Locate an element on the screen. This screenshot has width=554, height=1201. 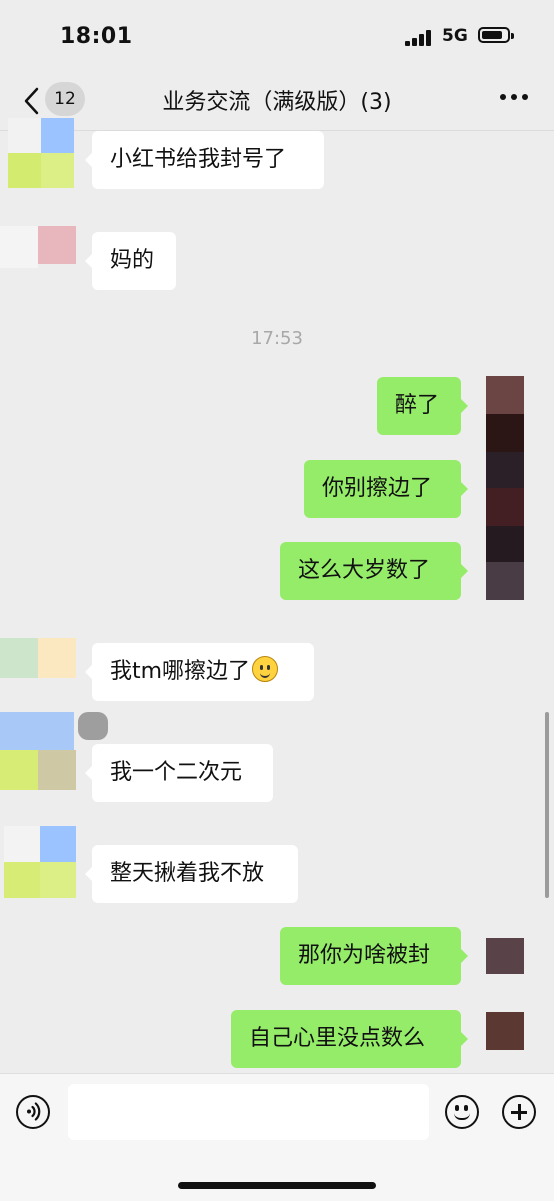
message-bubble: 那你为啥被封 is located at coordinates (374, 956).